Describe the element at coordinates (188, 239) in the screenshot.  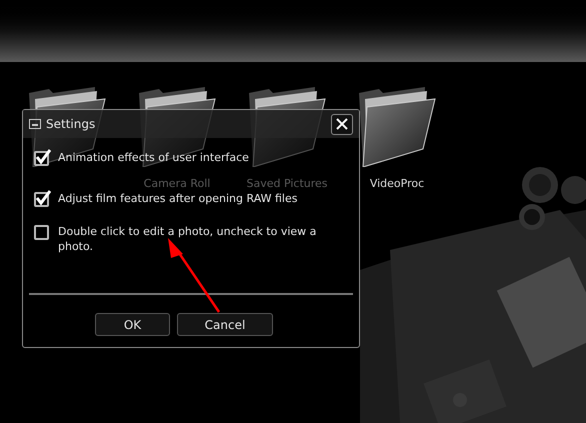
I see `option-label: Double click to edit a photo, uncheck to view a photo.` at that location.